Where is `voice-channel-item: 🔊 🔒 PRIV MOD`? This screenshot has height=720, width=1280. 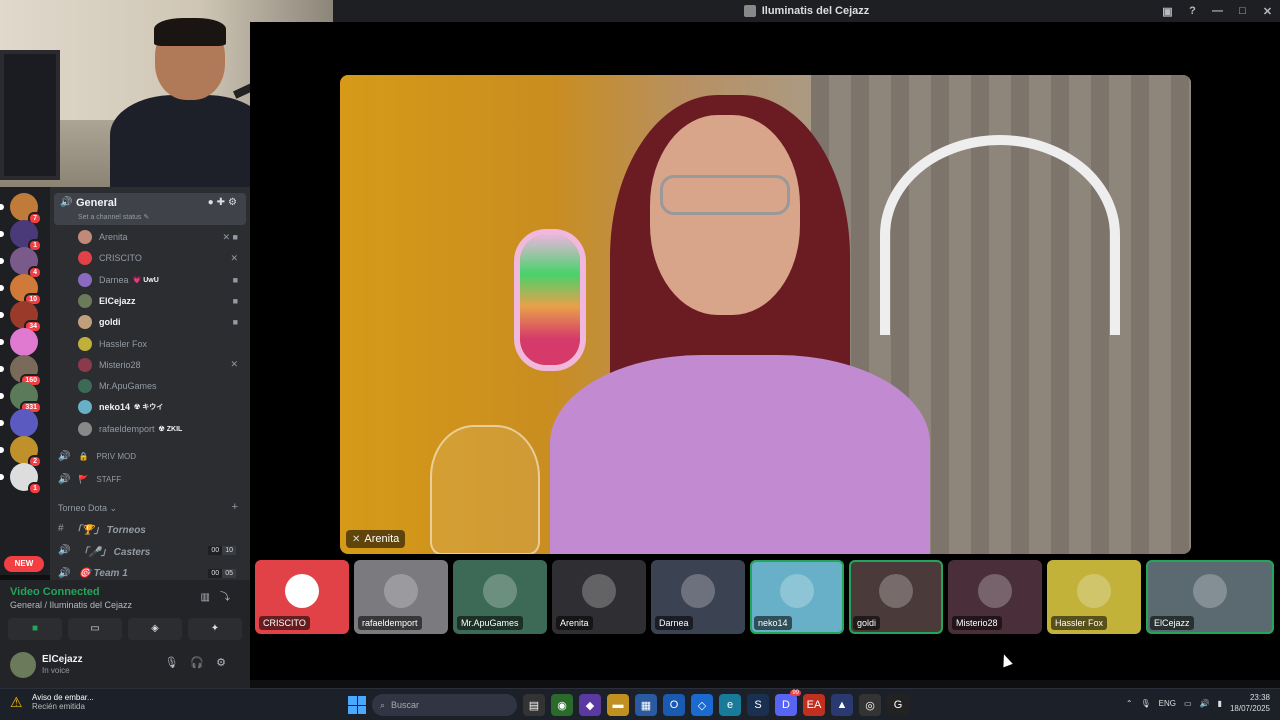 voice-channel-item: 🔊 🔒 PRIV MOD is located at coordinates (152, 456).